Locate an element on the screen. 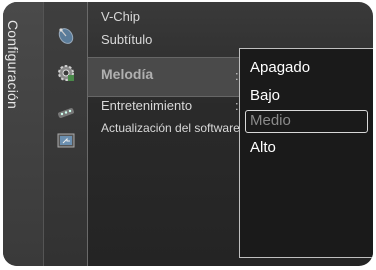 This screenshot has height=270, width=376. gear-icon is located at coordinates (66, 73).